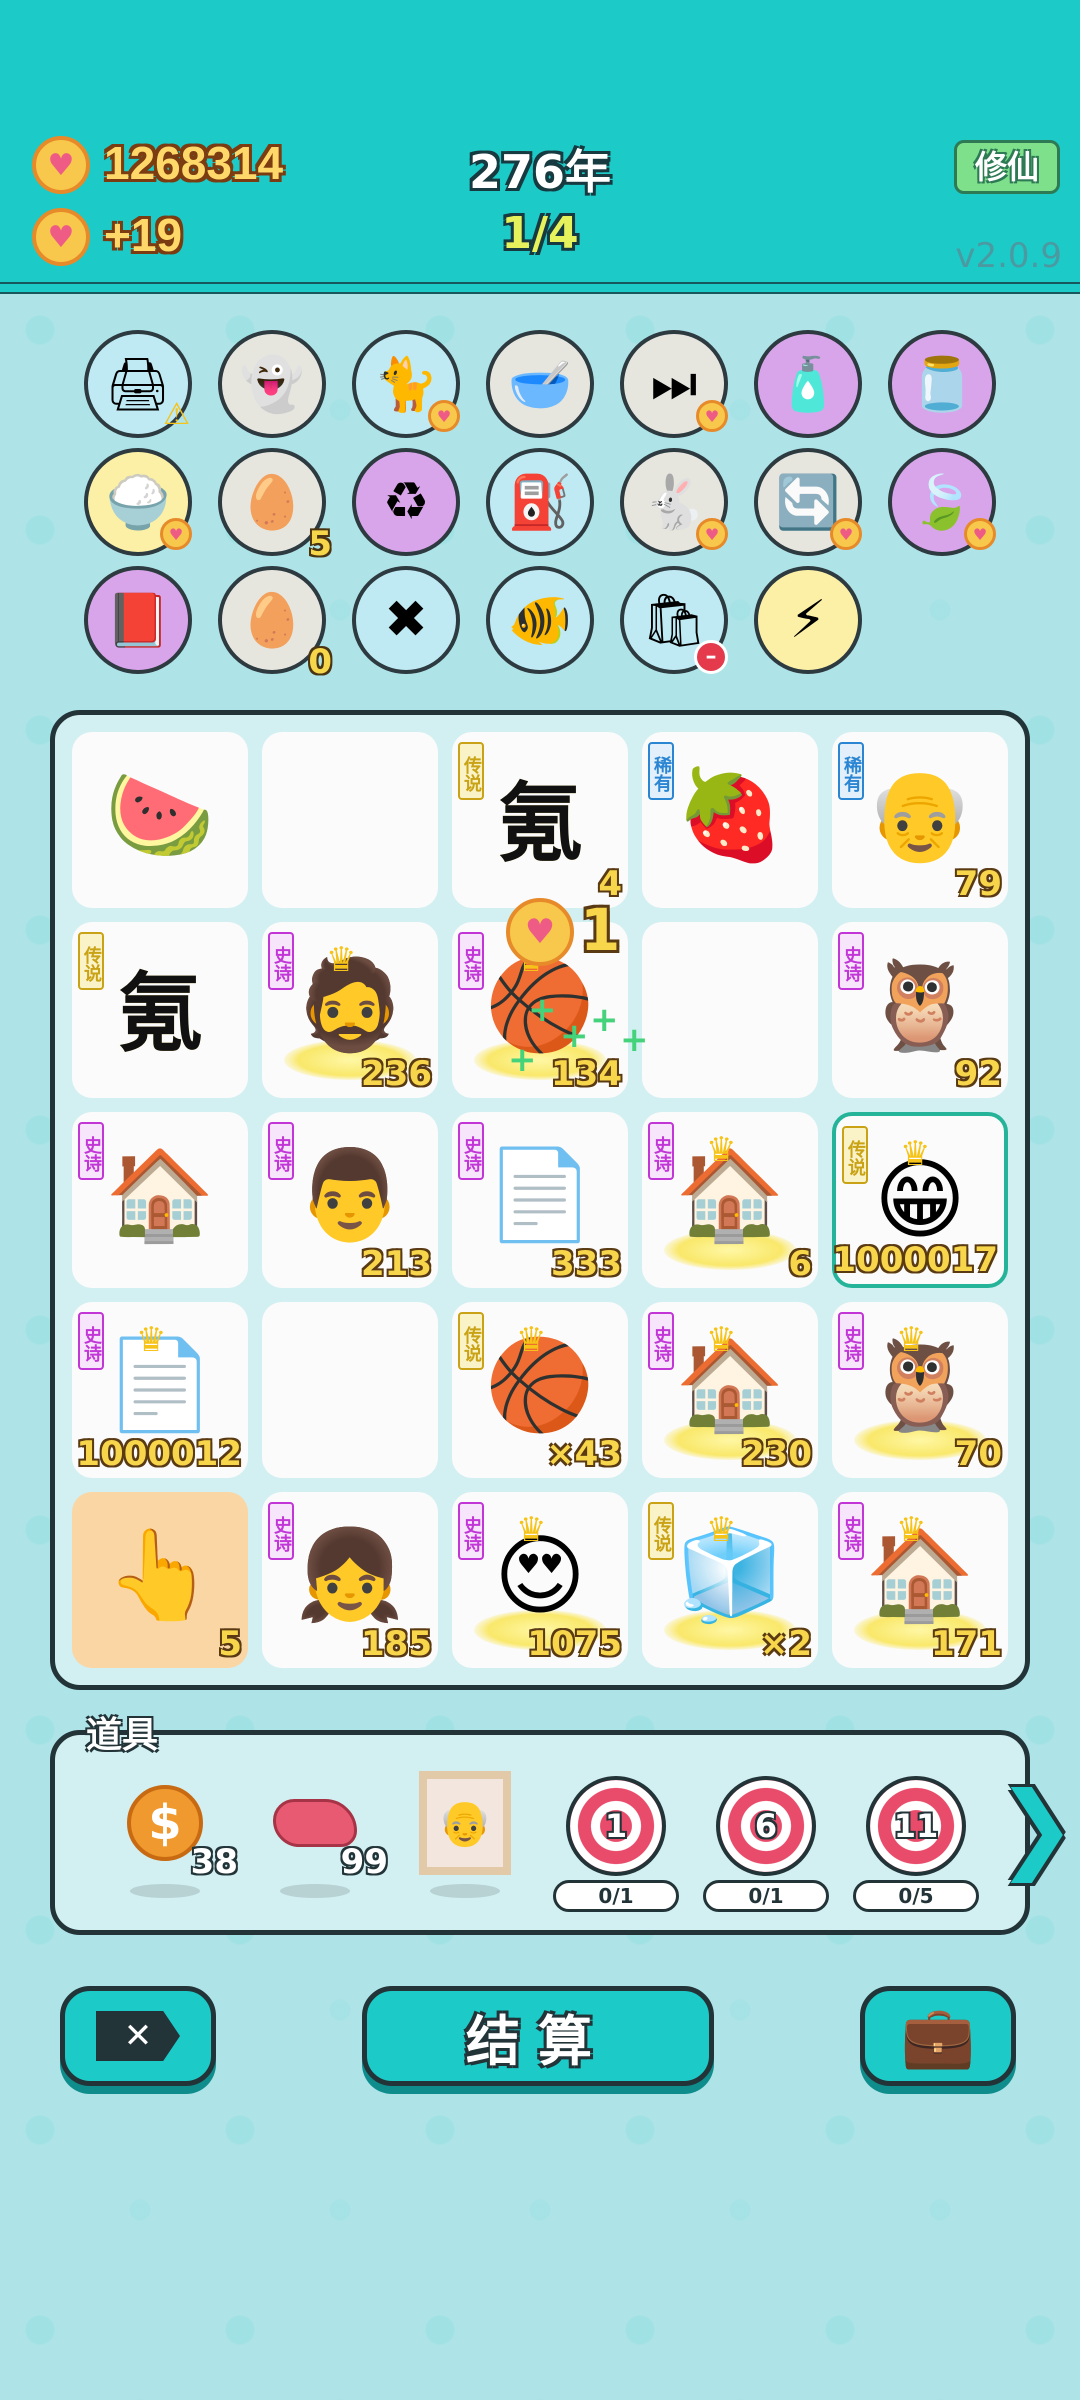 This screenshot has width=1080, height=2400. I want to click on recycle-icon: ♻, so click(406, 502).